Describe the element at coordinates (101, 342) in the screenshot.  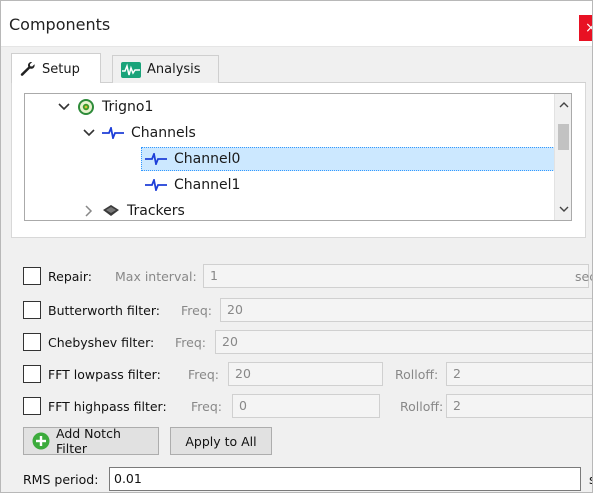
I see `chebyshev-label: Chebyshev filter:` at that location.